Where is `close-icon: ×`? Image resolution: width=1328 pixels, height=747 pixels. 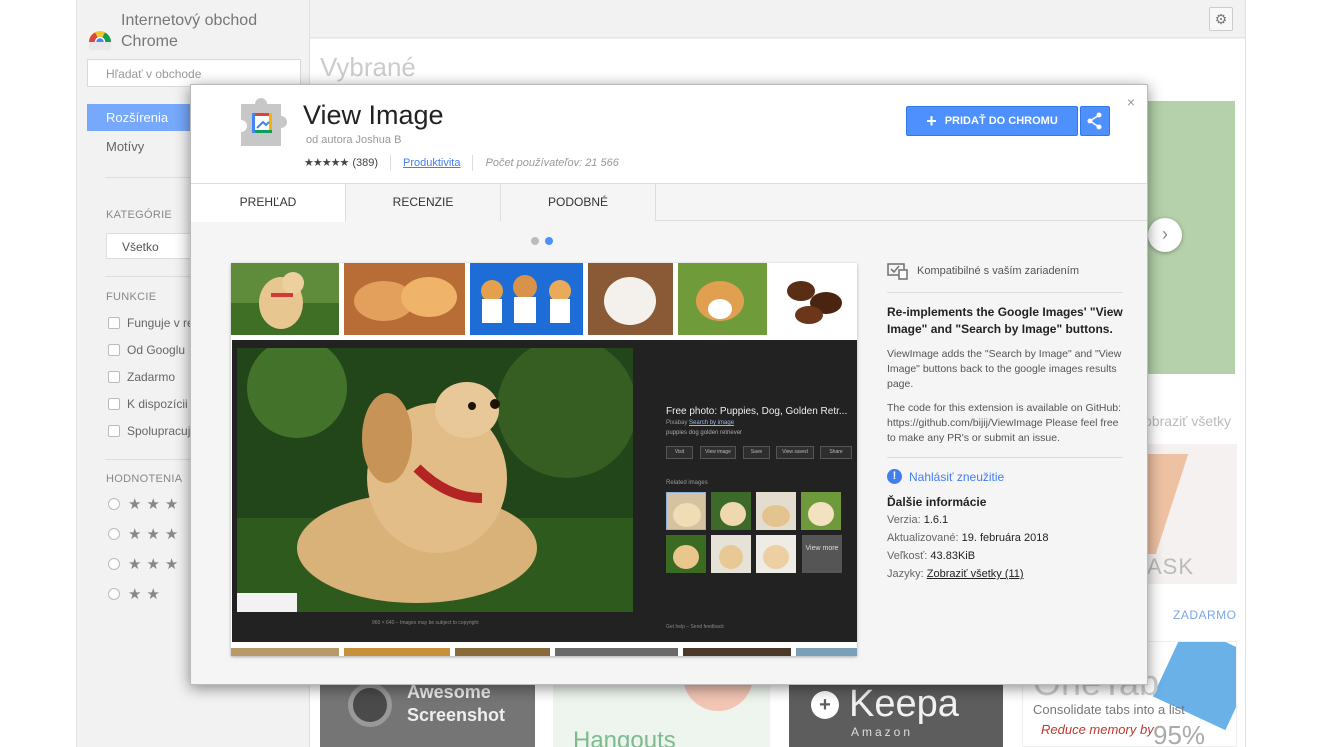
close-icon: × is located at coordinates (1131, 102).